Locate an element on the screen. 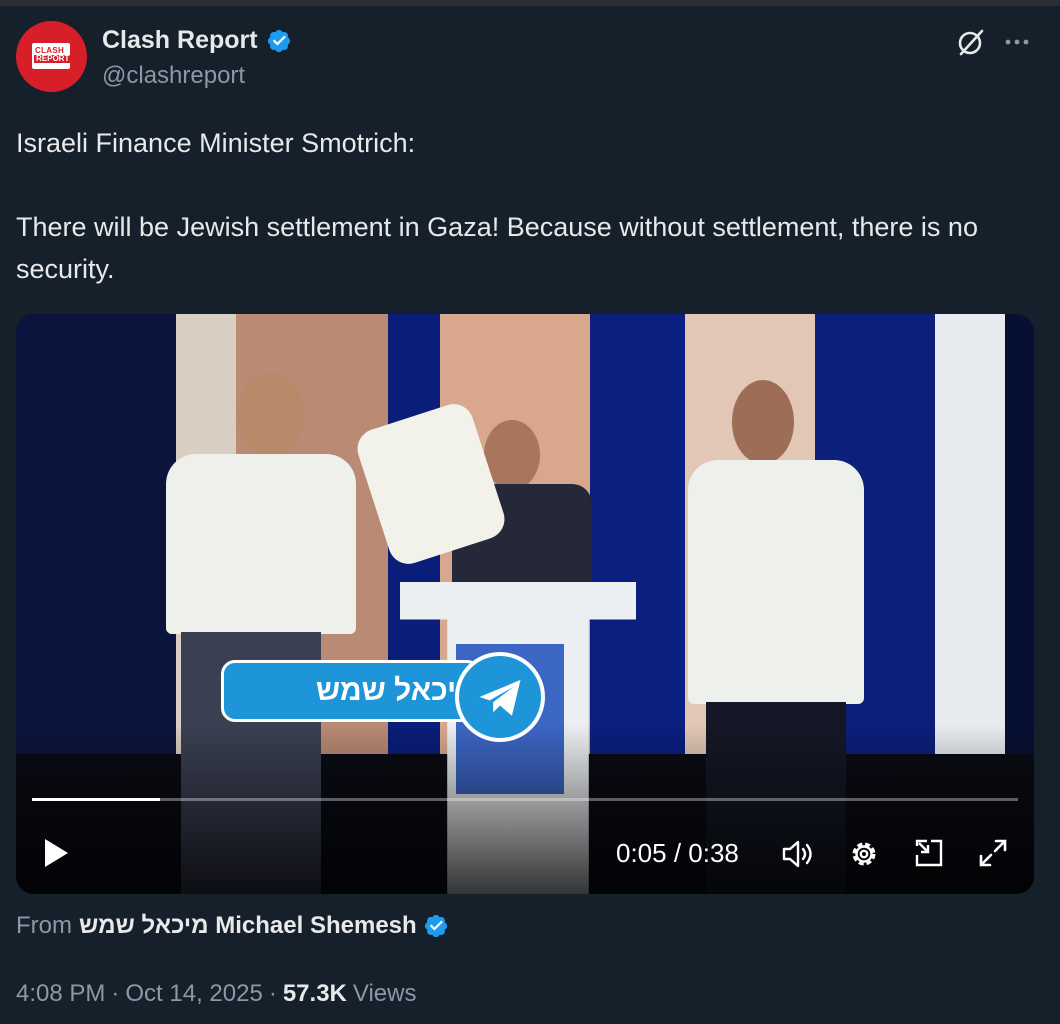  channel-overlay-badge: מיכאל שמש is located at coordinates (383, 697).